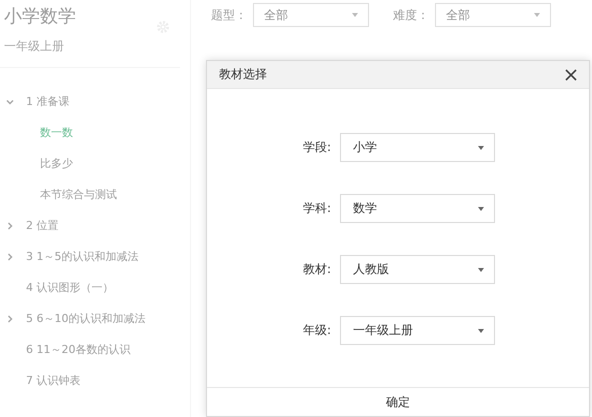 Image resolution: width=592 pixels, height=417 pixels. I want to click on course-title: 小学数学, so click(40, 16).